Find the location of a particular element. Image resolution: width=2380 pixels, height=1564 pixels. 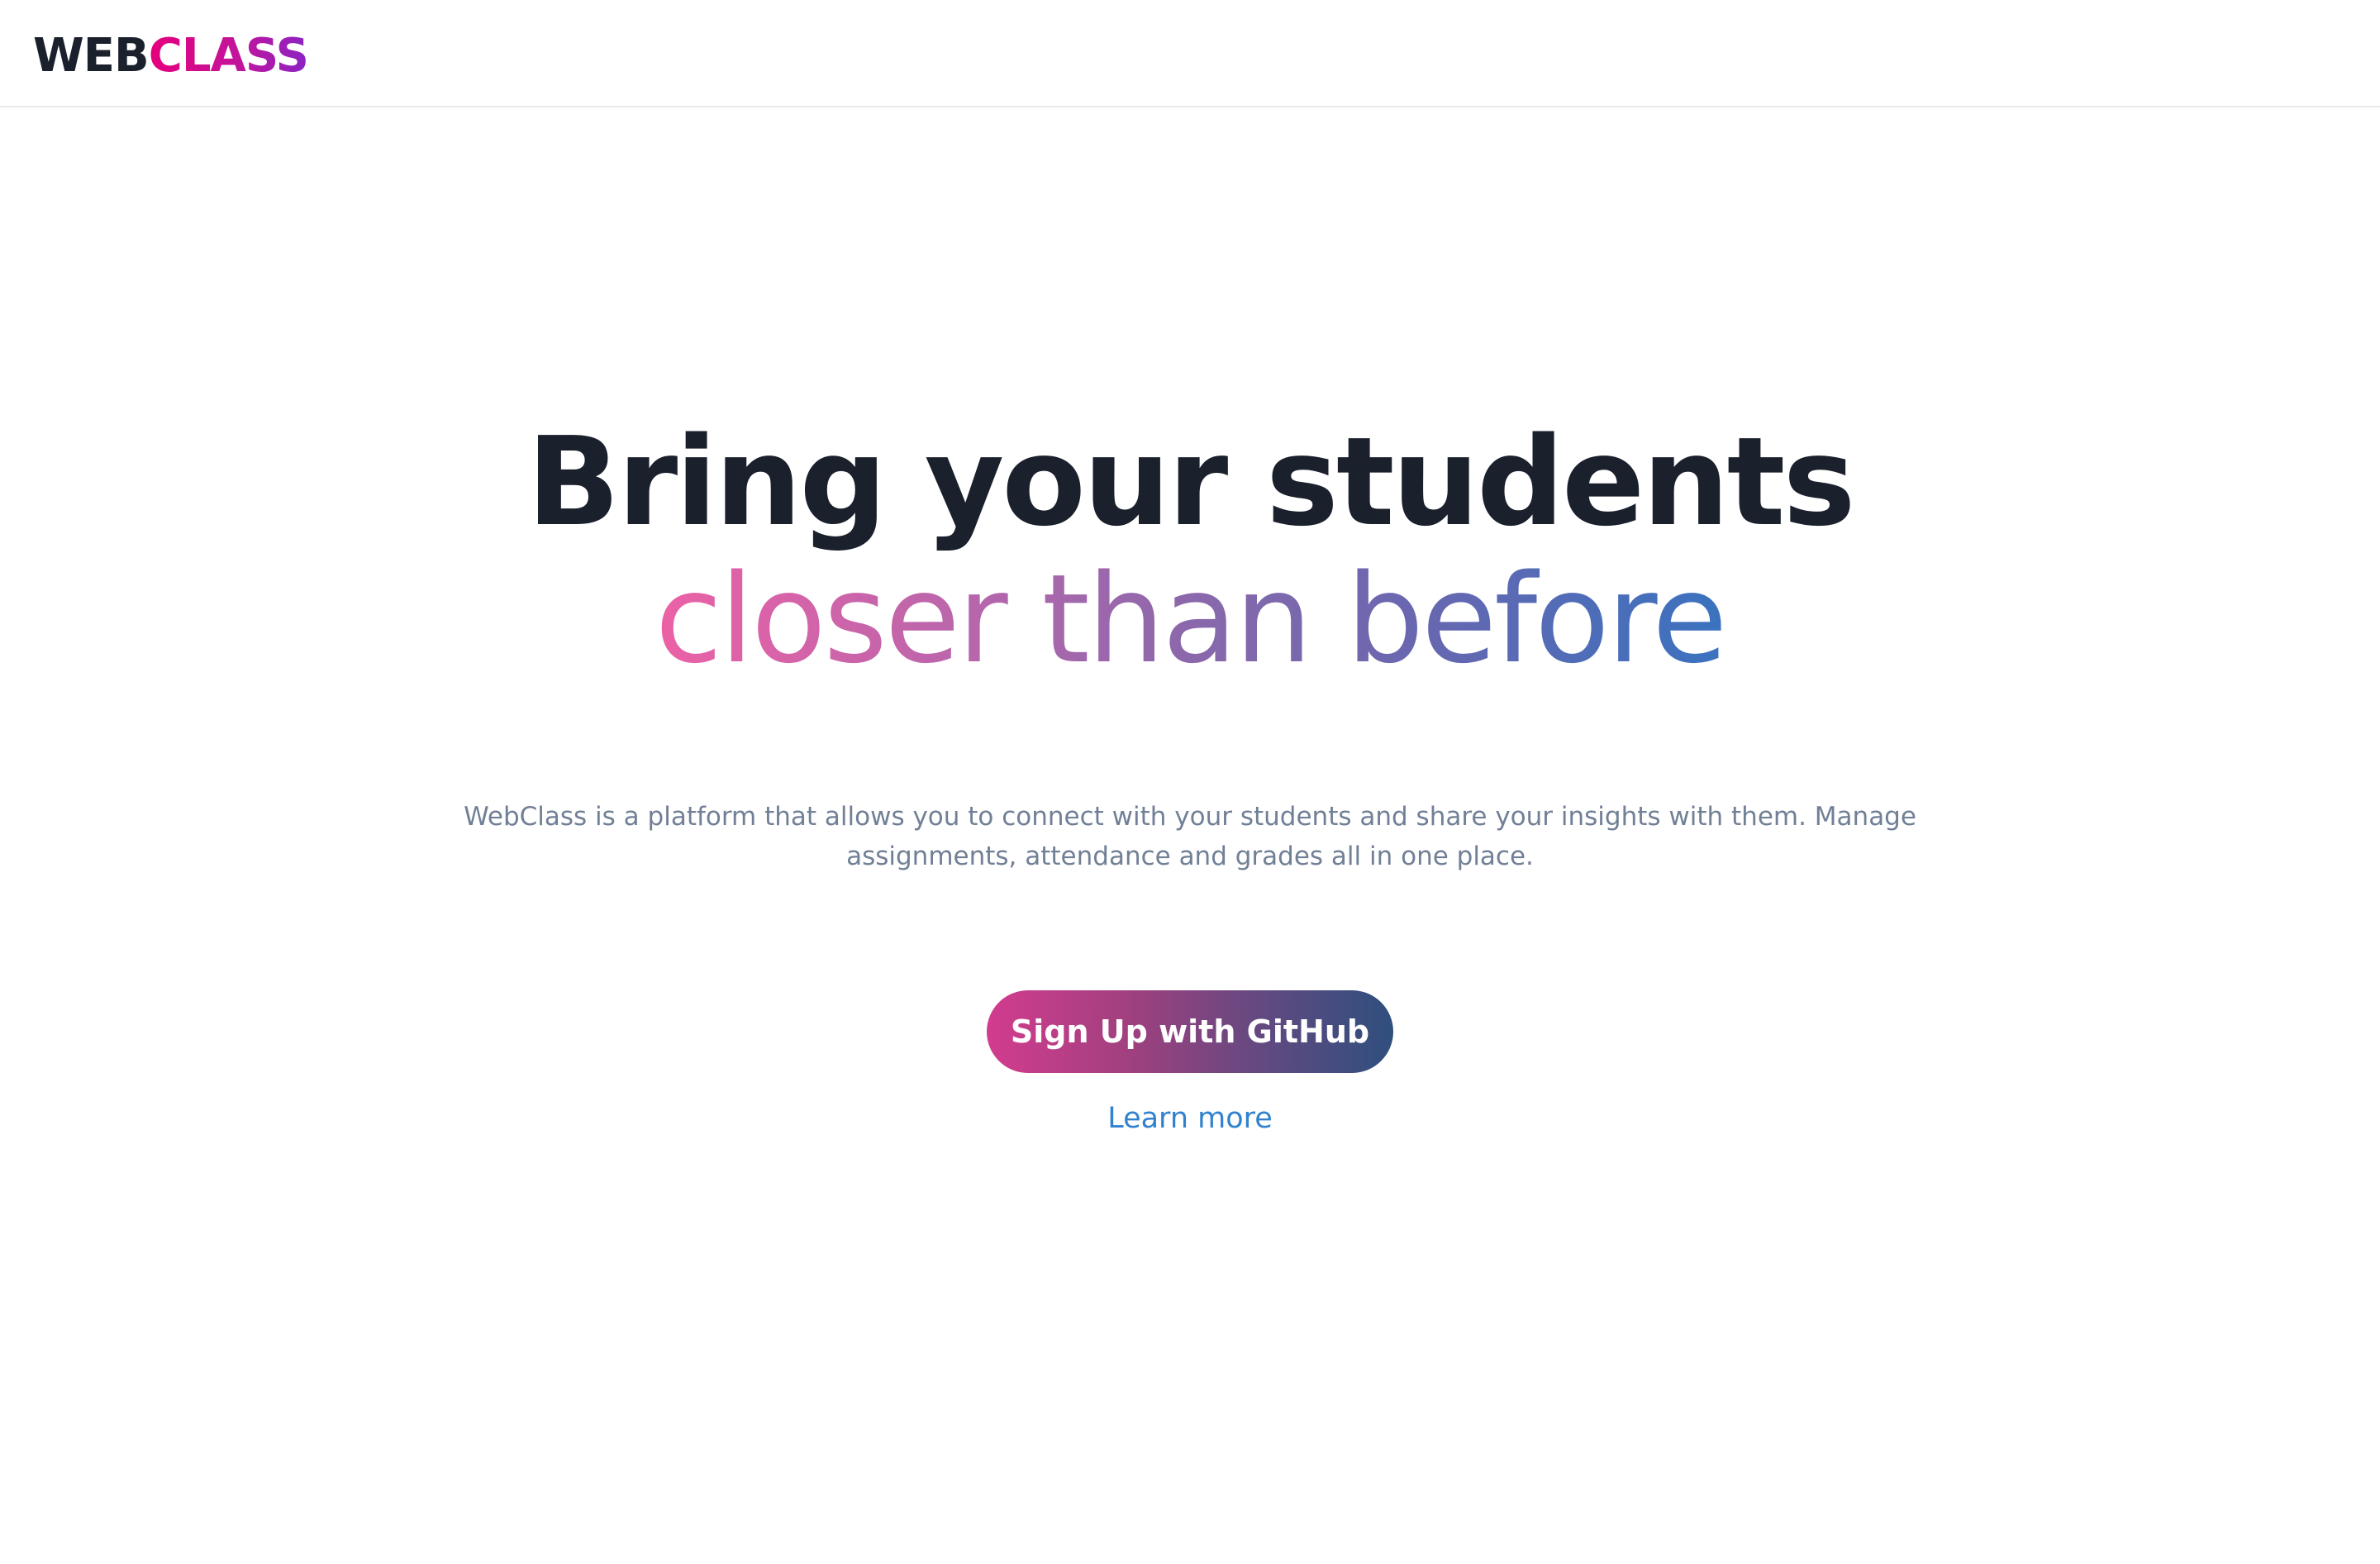

webclass-logo: WEBCLASS is located at coordinates (171, 56).